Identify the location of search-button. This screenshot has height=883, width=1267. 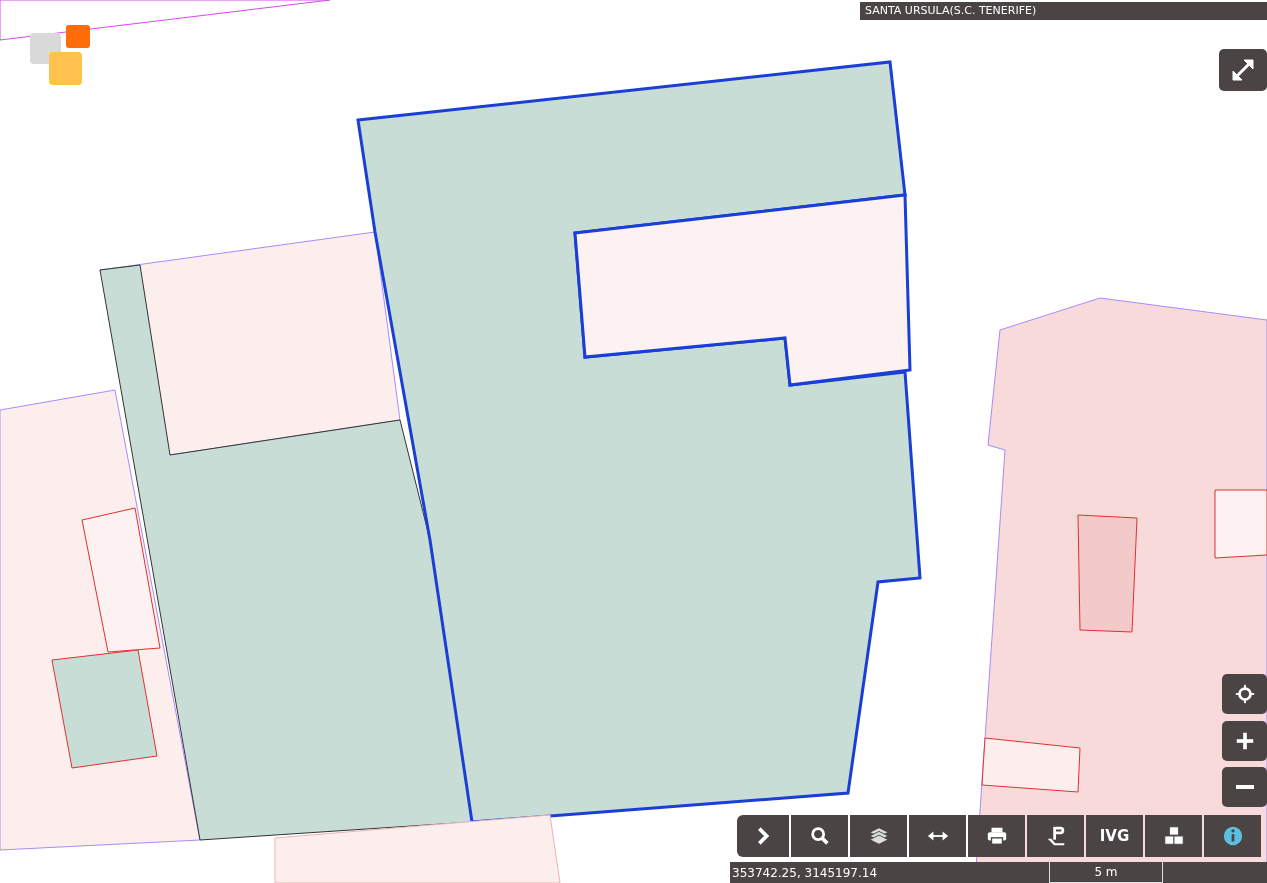
(819, 836).